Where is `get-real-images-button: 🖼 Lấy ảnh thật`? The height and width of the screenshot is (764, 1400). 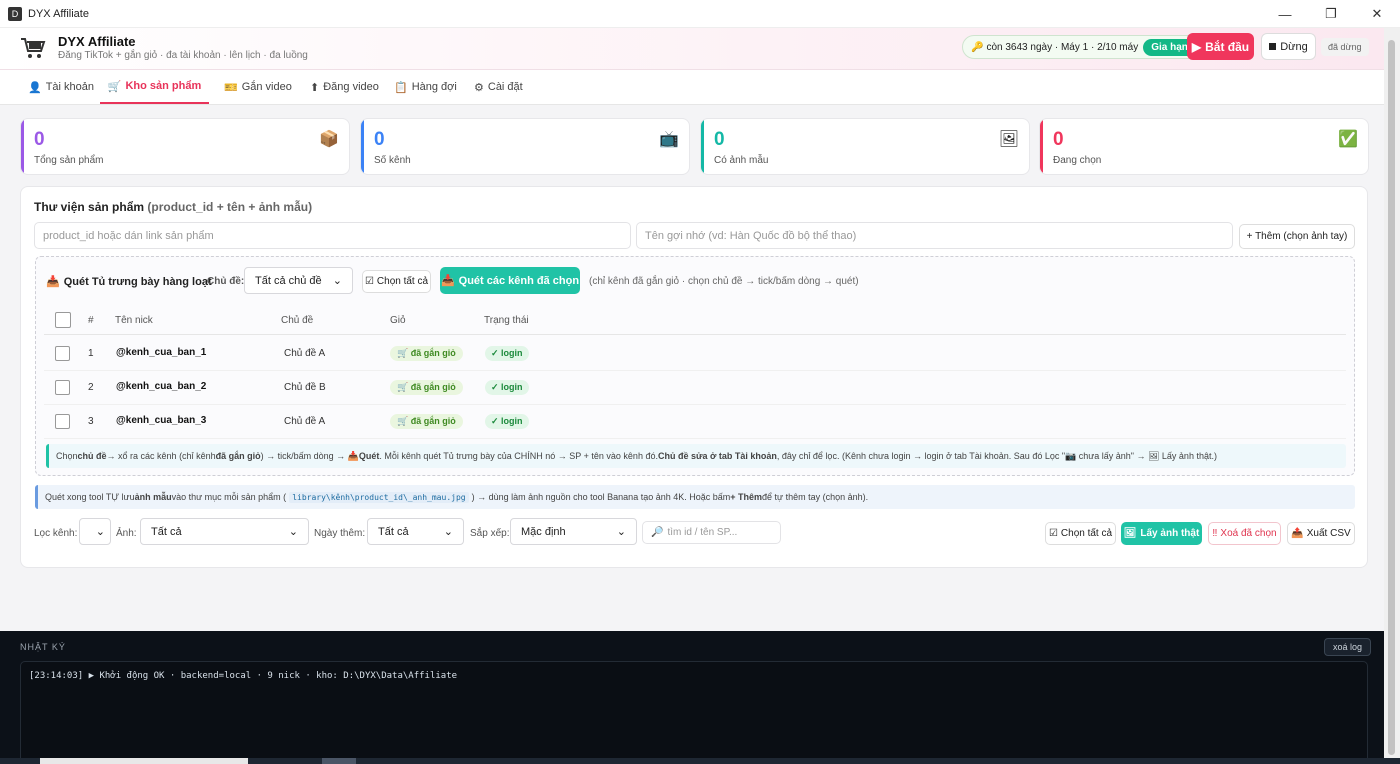
get-real-images-button: 🖼 Lấy ảnh thật is located at coordinates (1161, 533).